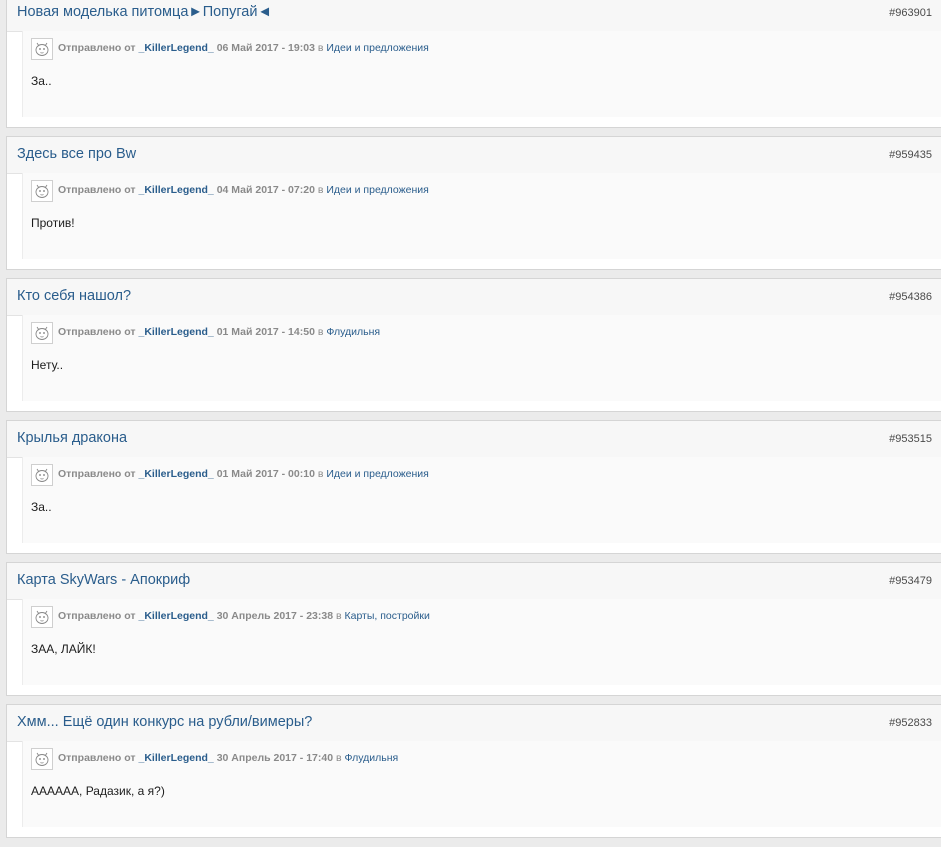  I want to click on post-date: 01 Май 2017 - 00:10, so click(265, 474).